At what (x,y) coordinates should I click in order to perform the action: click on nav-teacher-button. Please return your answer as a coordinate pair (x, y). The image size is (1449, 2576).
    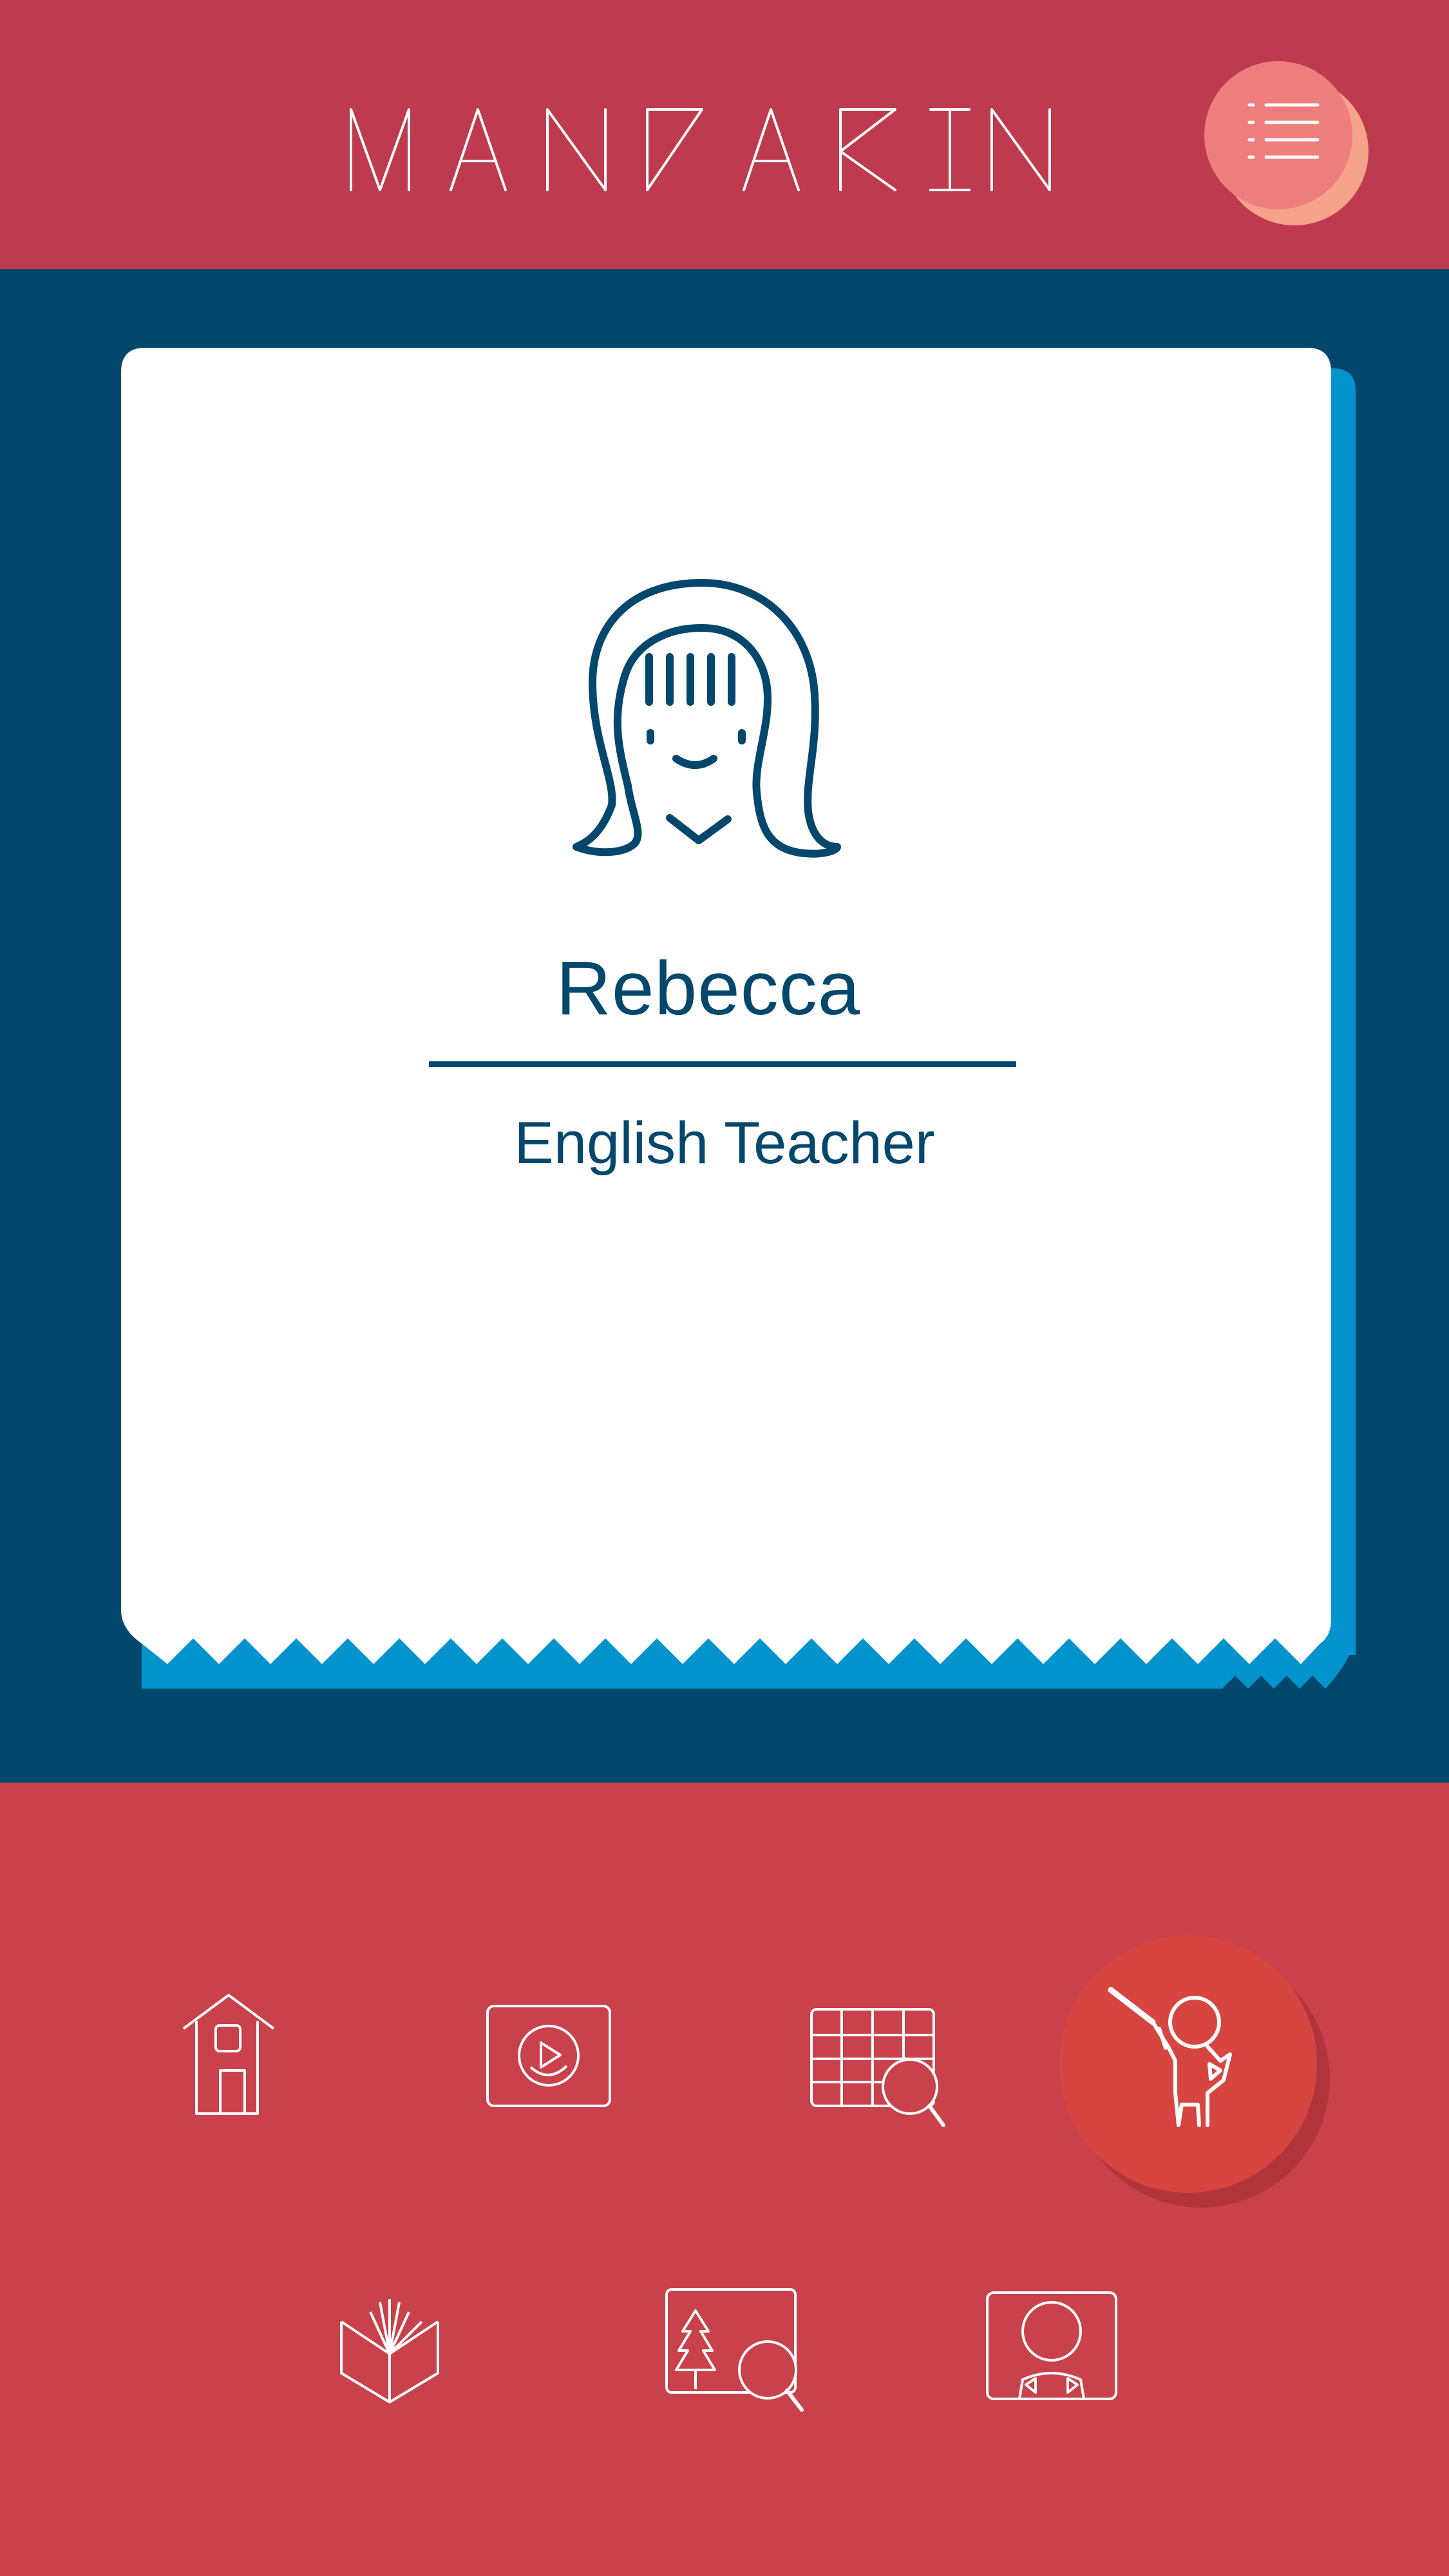
    Looking at the image, I should click on (1194, 2073).